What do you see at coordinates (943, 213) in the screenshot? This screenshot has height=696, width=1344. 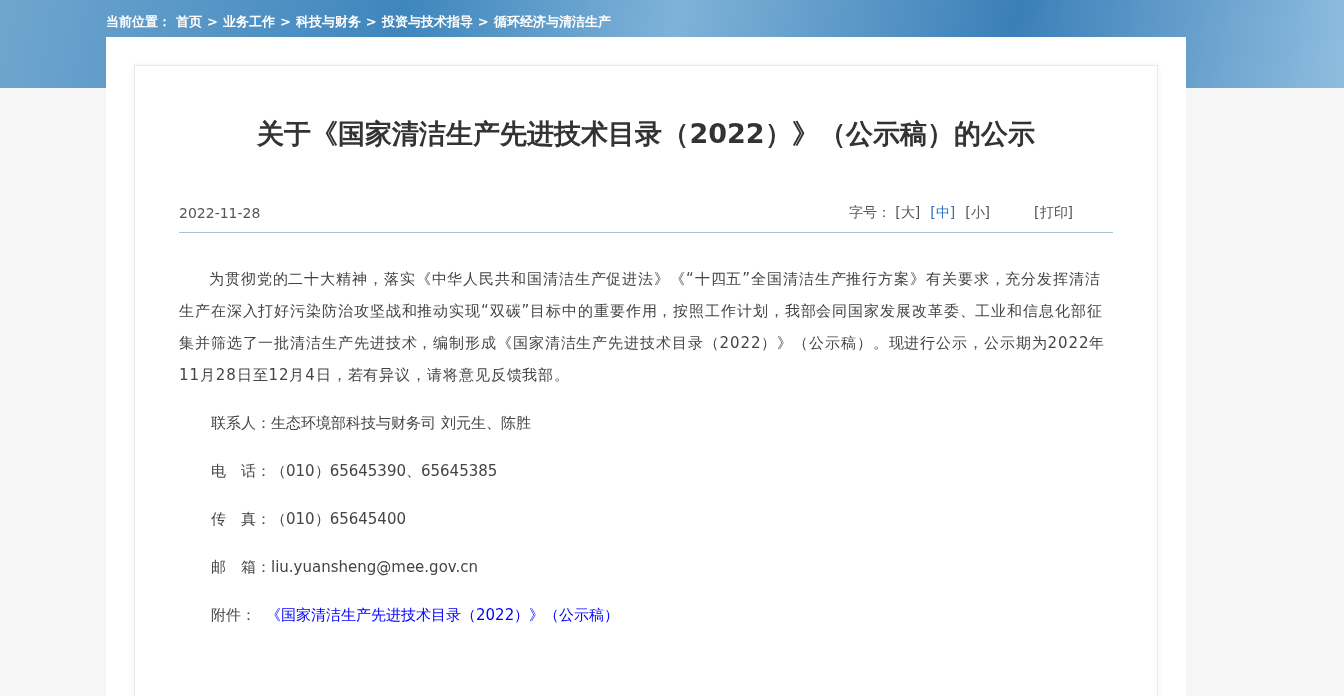 I see `font-size-option: [中]` at bounding box center [943, 213].